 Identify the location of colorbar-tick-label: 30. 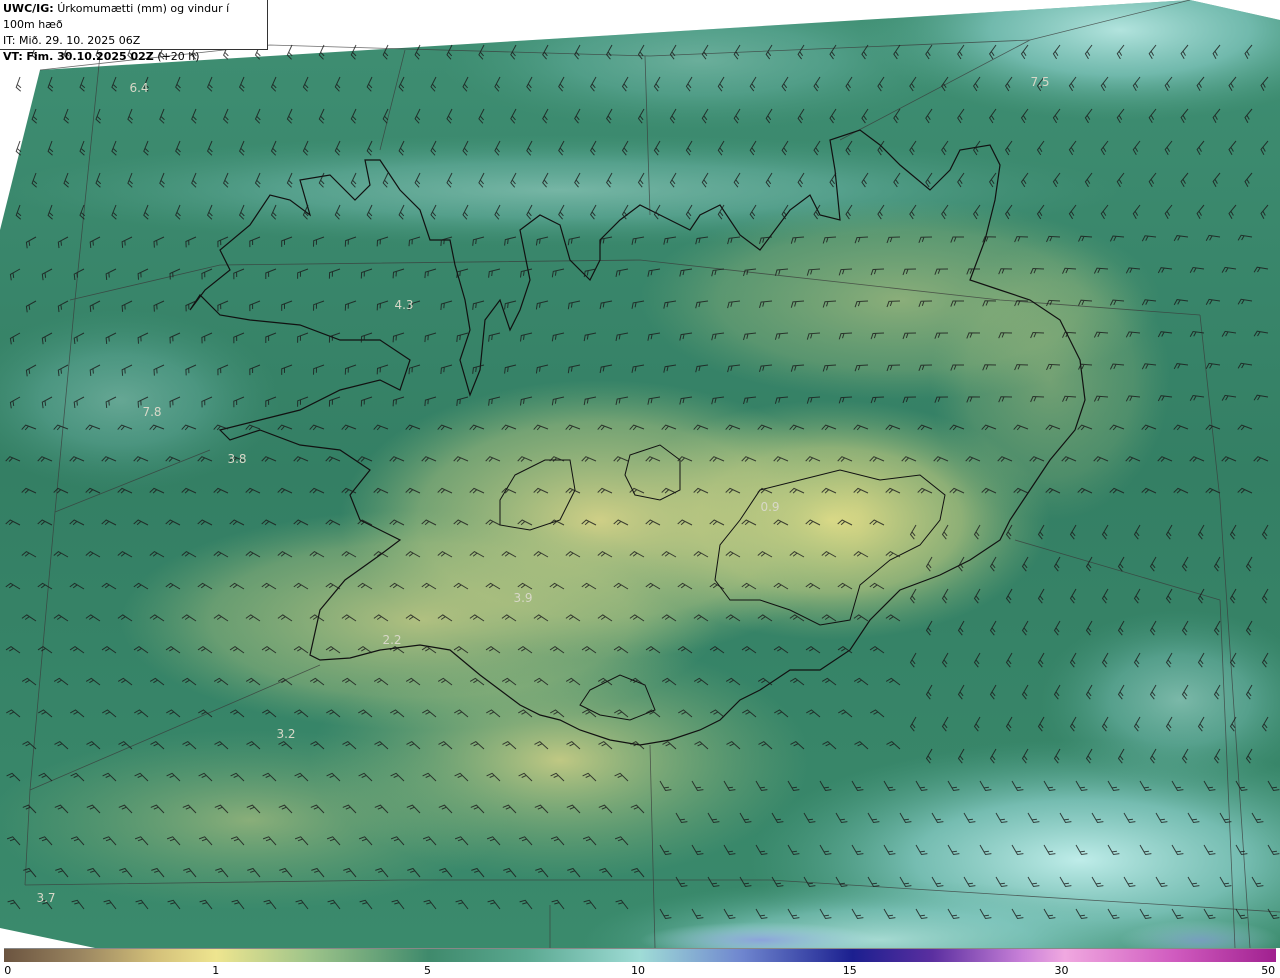
(1061, 970).